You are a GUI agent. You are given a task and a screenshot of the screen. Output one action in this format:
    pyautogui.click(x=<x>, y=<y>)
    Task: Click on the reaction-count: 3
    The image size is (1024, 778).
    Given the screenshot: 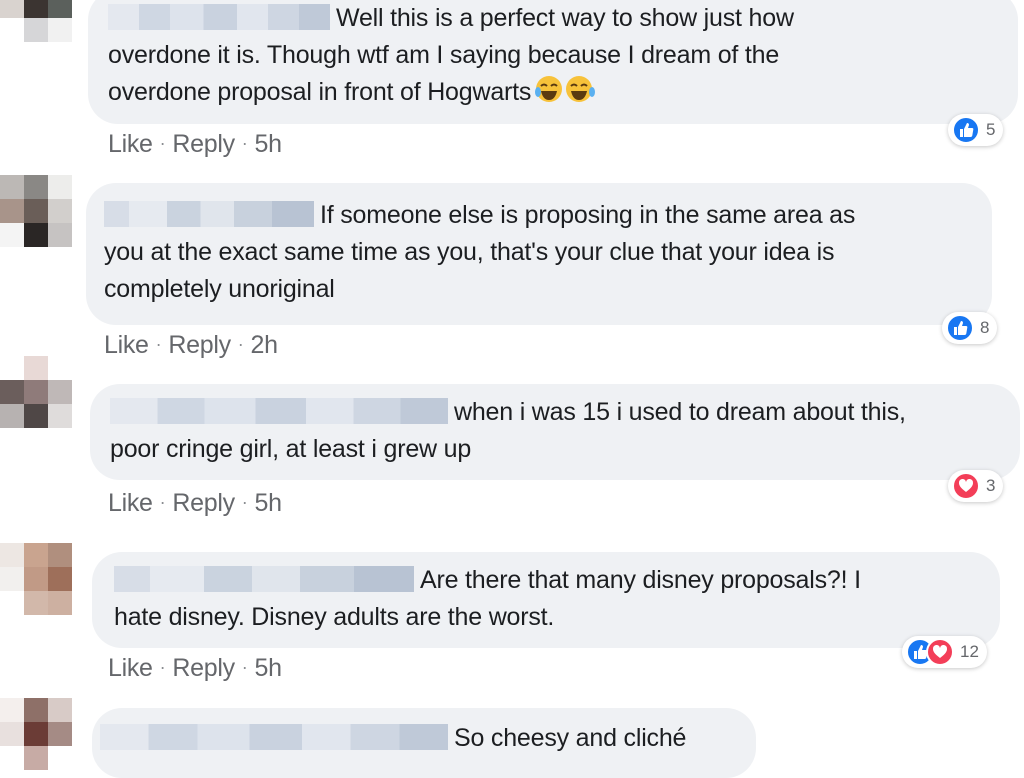 What is the action you would take?
    pyautogui.click(x=991, y=485)
    